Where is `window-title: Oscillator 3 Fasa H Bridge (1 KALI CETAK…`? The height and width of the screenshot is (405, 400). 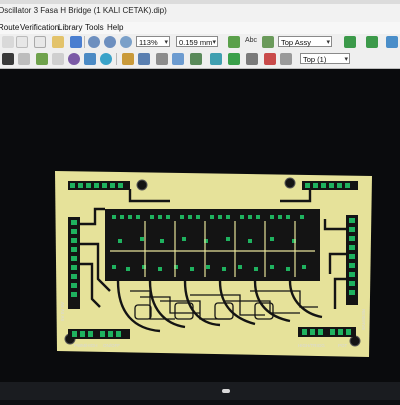
window-title: Oscillator 3 Fasa H Bridge (1 KALI CETAK… is located at coordinates (83, 10).